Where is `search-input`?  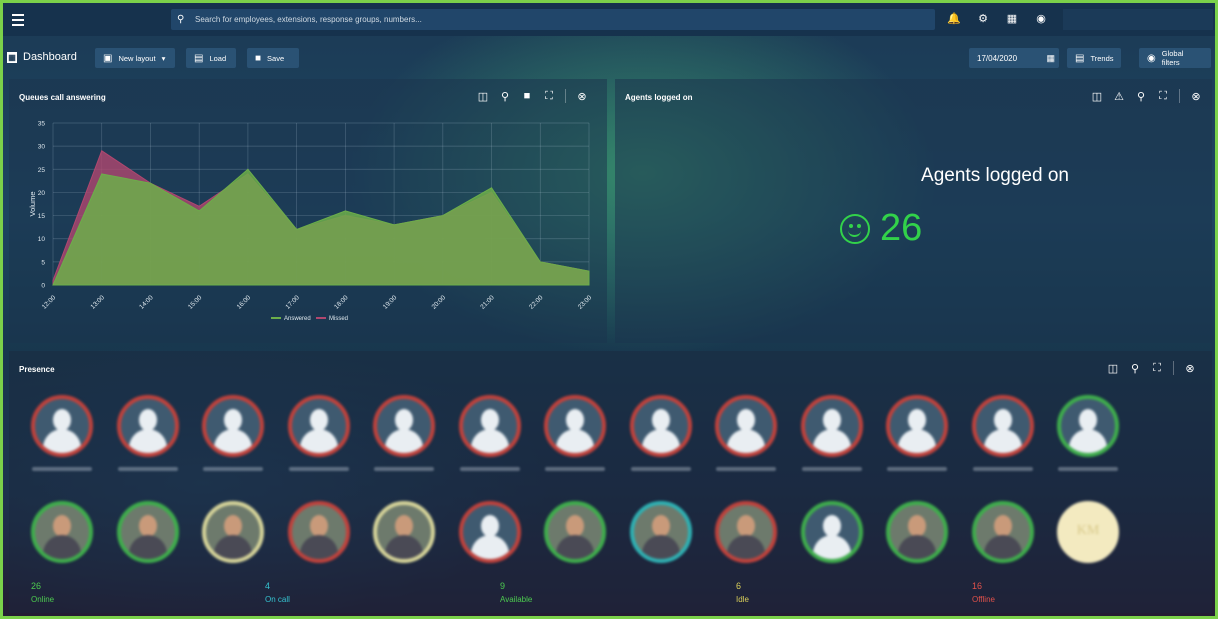
search-input is located at coordinates (563, 19).